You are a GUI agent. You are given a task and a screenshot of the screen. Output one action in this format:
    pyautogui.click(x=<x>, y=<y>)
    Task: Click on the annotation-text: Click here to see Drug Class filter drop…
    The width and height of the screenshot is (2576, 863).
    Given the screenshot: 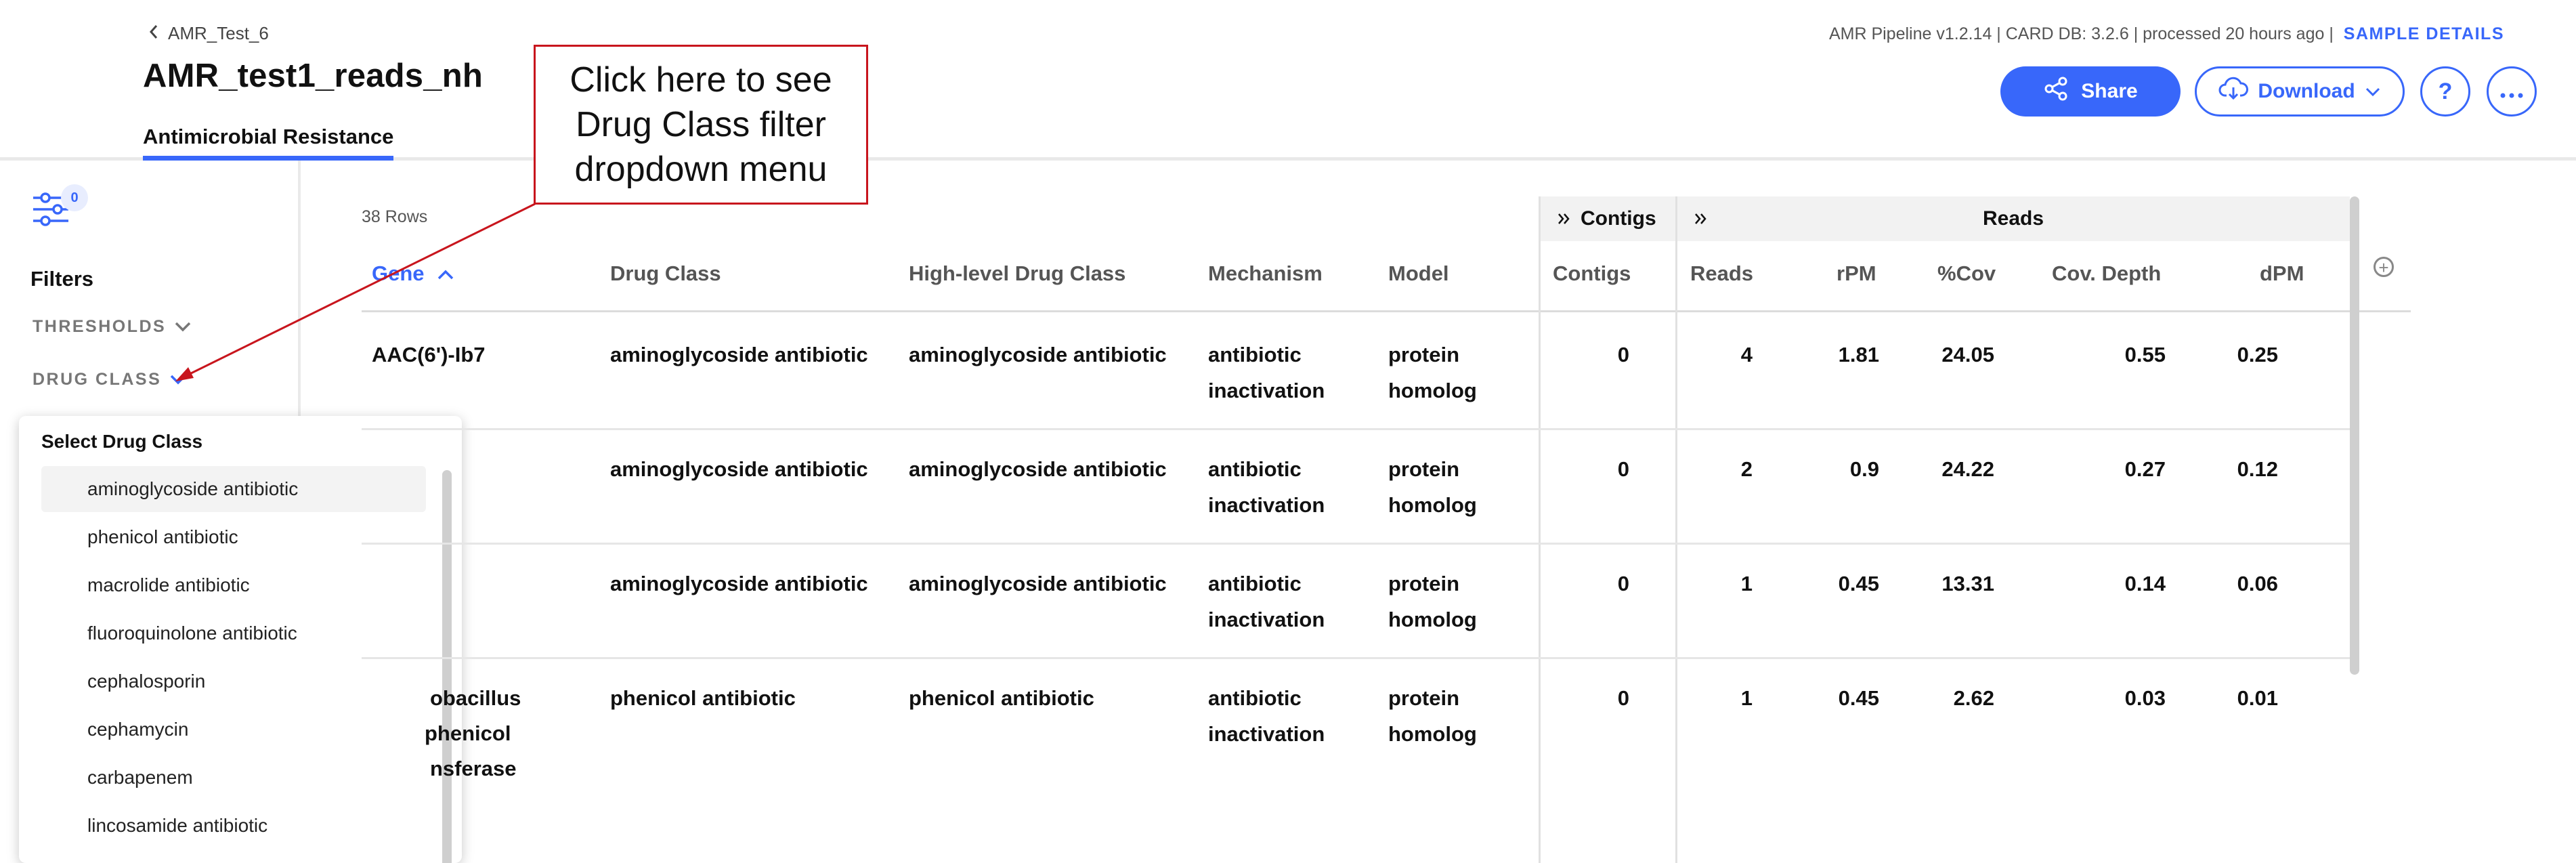 What is the action you would take?
    pyautogui.click(x=701, y=125)
    